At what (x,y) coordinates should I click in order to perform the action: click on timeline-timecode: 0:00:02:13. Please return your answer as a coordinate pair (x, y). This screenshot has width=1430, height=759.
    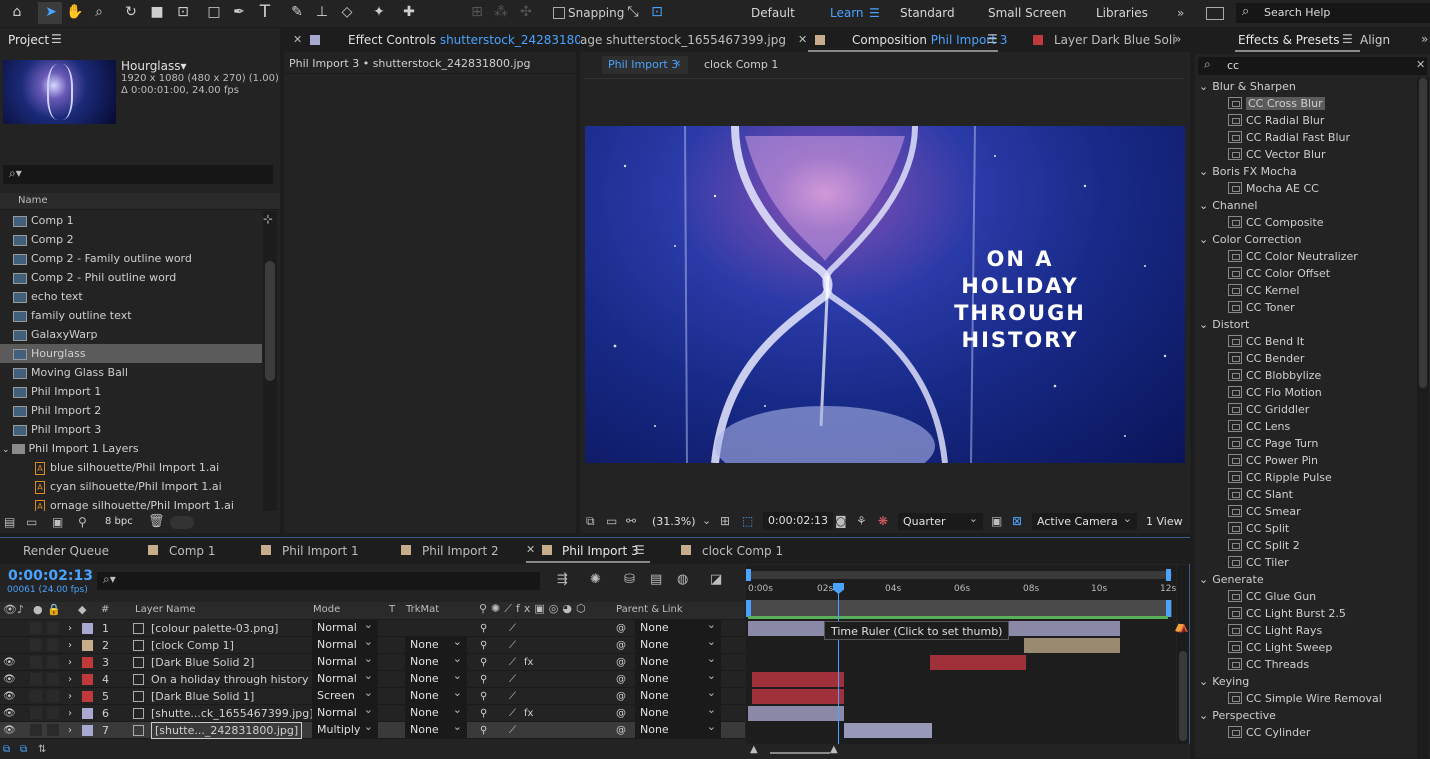
    Looking at the image, I should click on (50, 576).